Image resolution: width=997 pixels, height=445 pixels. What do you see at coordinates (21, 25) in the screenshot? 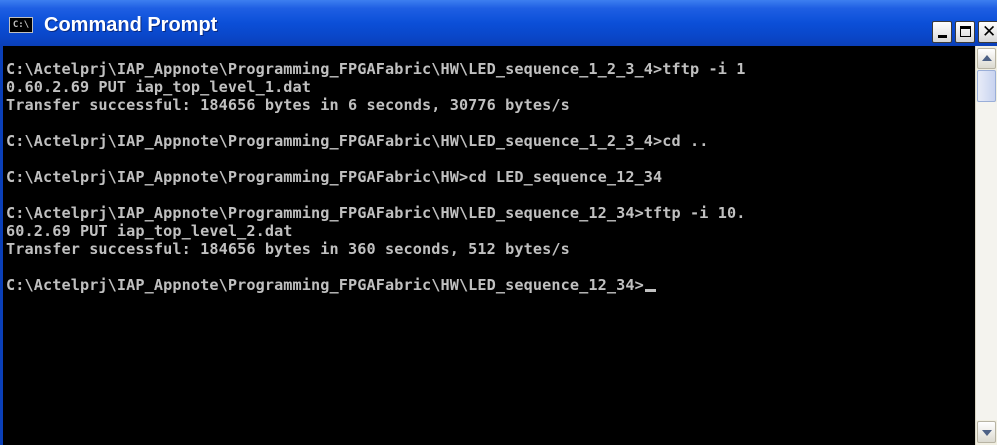
I see `cmd-icon: C:\` at bounding box center [21, 25].